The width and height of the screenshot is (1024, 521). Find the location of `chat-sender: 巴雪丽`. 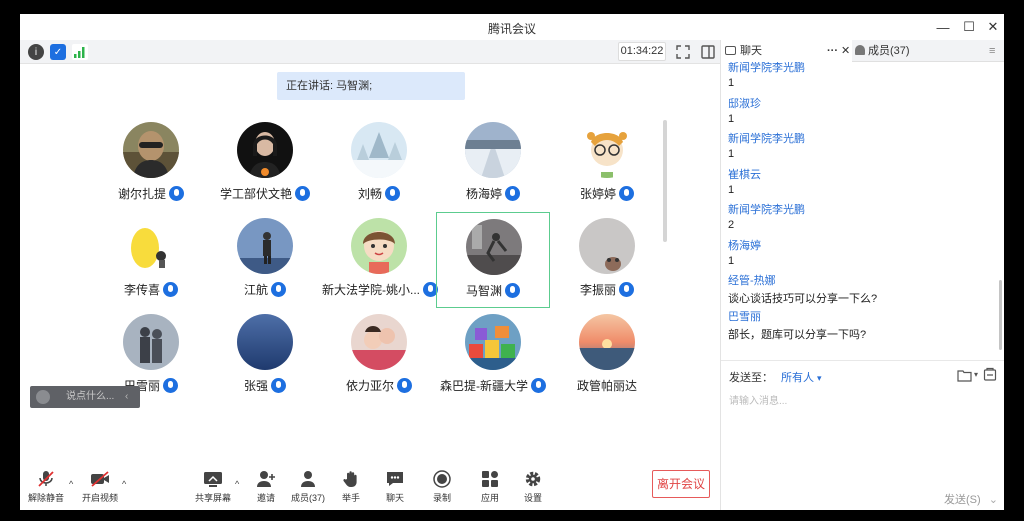

chat-sender: 巴雪丽 is located at coordinates (744, 316).